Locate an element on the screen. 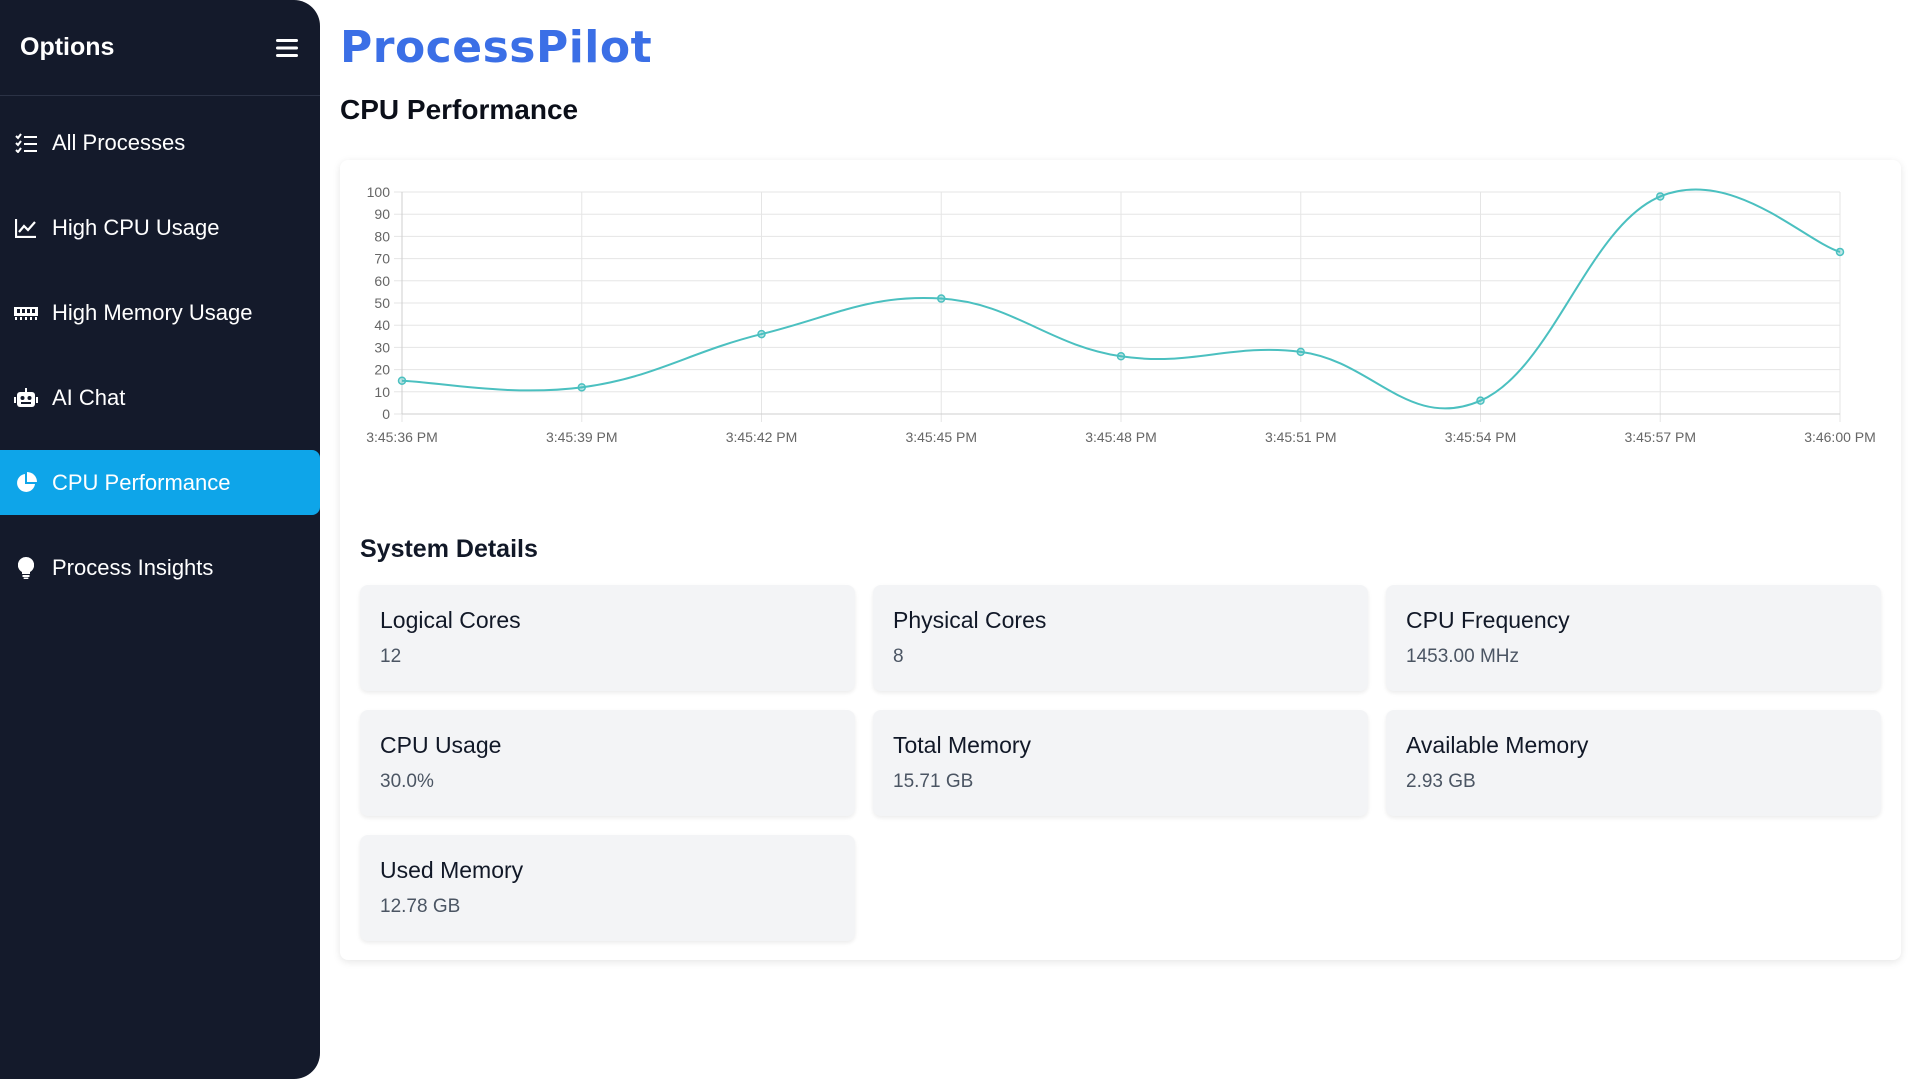  sidebar-item-label: CPU Performance is located at coordinates (141, 482).